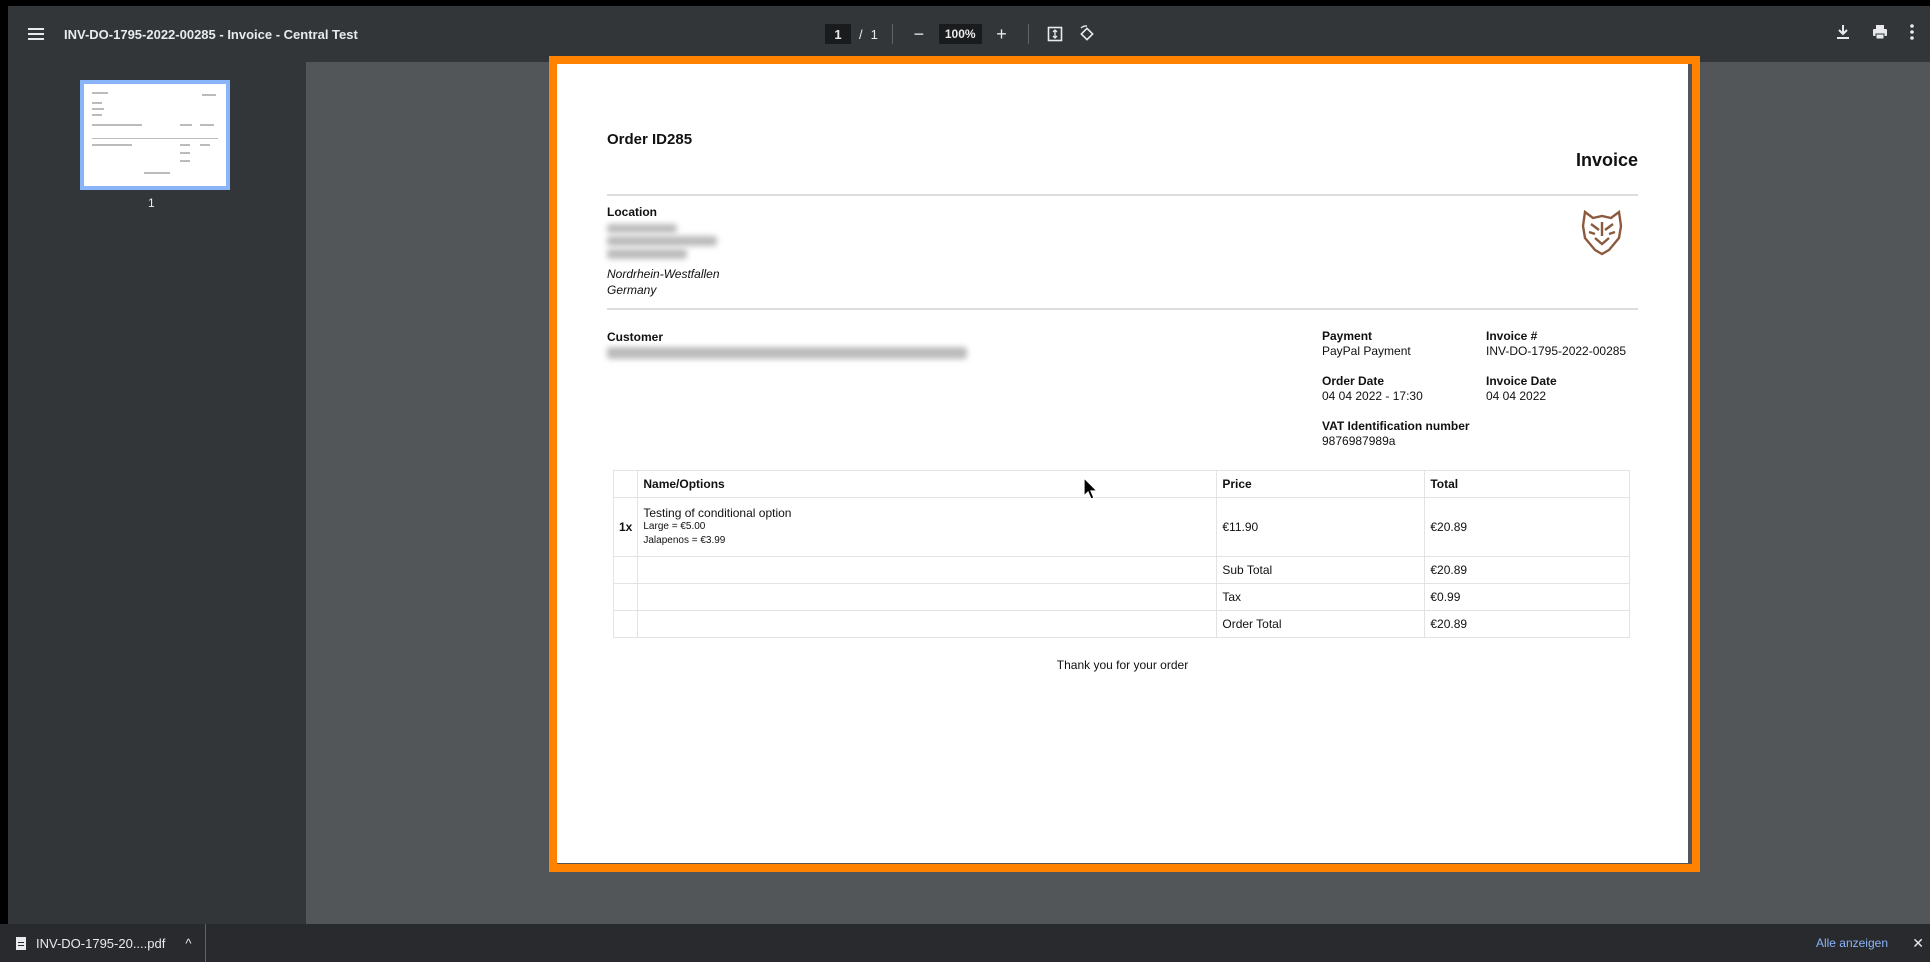 This screenshot has width=1930, height=962. What do you see at coordinates (151, 203) in the screenshot?
I see `thumbnail-page-number: 1` at bounding box center [151, 203].